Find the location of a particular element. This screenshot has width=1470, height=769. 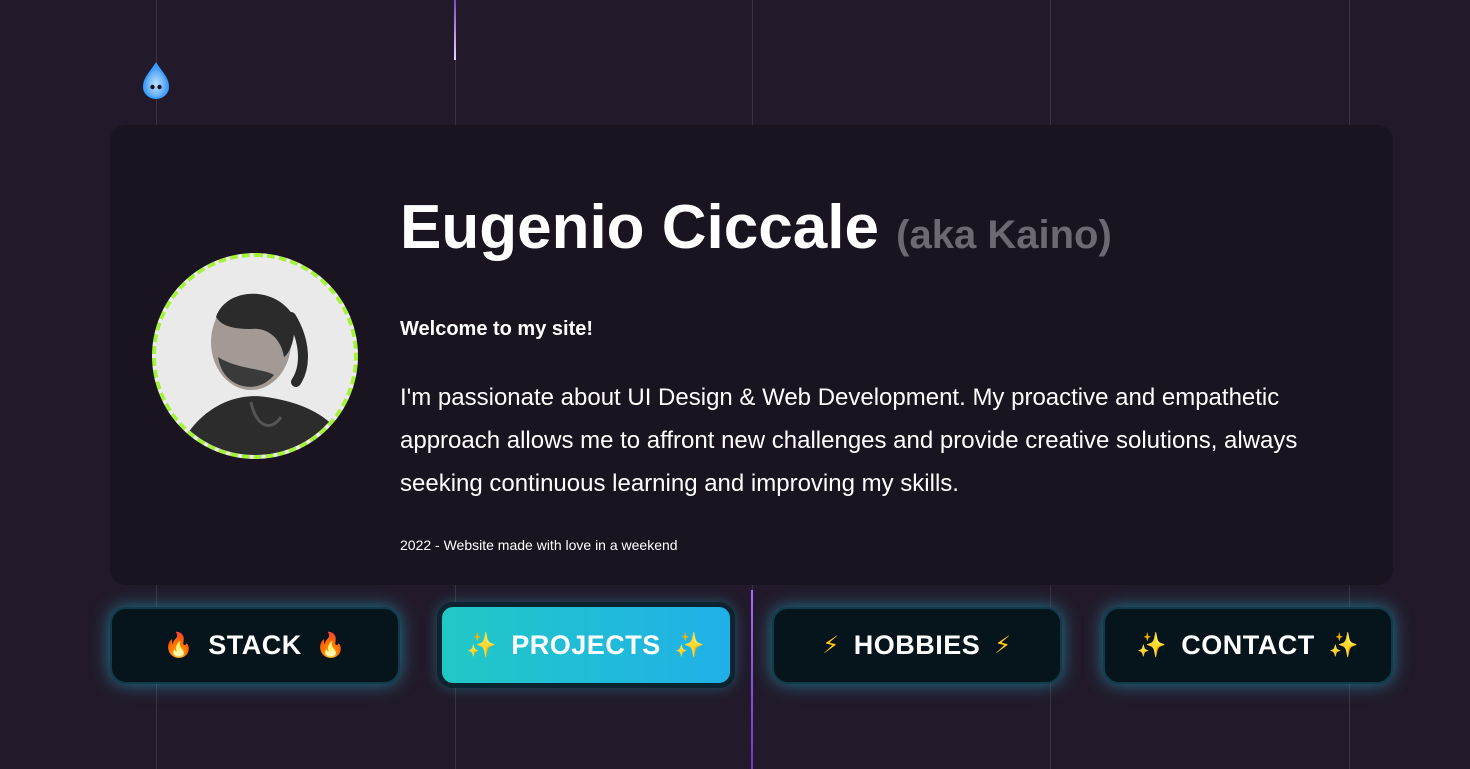

nickname: (aka Kaino) is located at coordinates (1004, 235).